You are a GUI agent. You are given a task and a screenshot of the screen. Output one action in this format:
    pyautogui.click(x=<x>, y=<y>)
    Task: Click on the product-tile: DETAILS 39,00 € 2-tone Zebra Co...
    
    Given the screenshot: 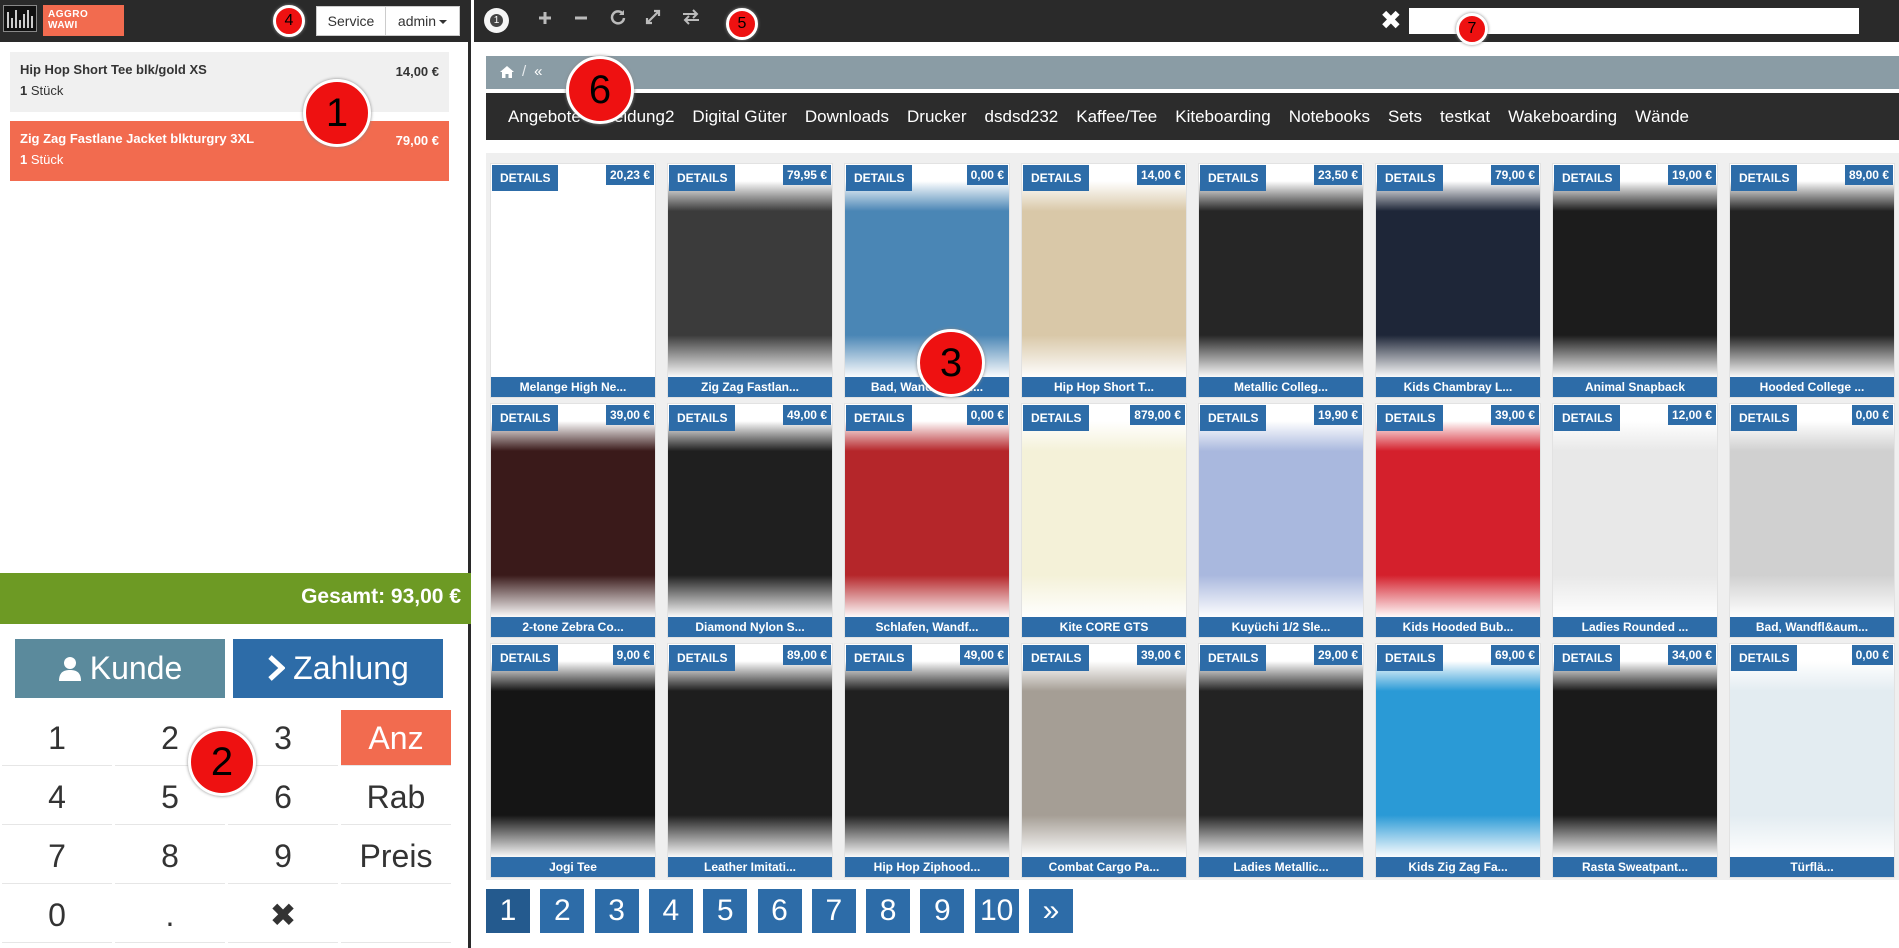 What is the action you would take?
    pyautogui.click(x=573, y=520)
    